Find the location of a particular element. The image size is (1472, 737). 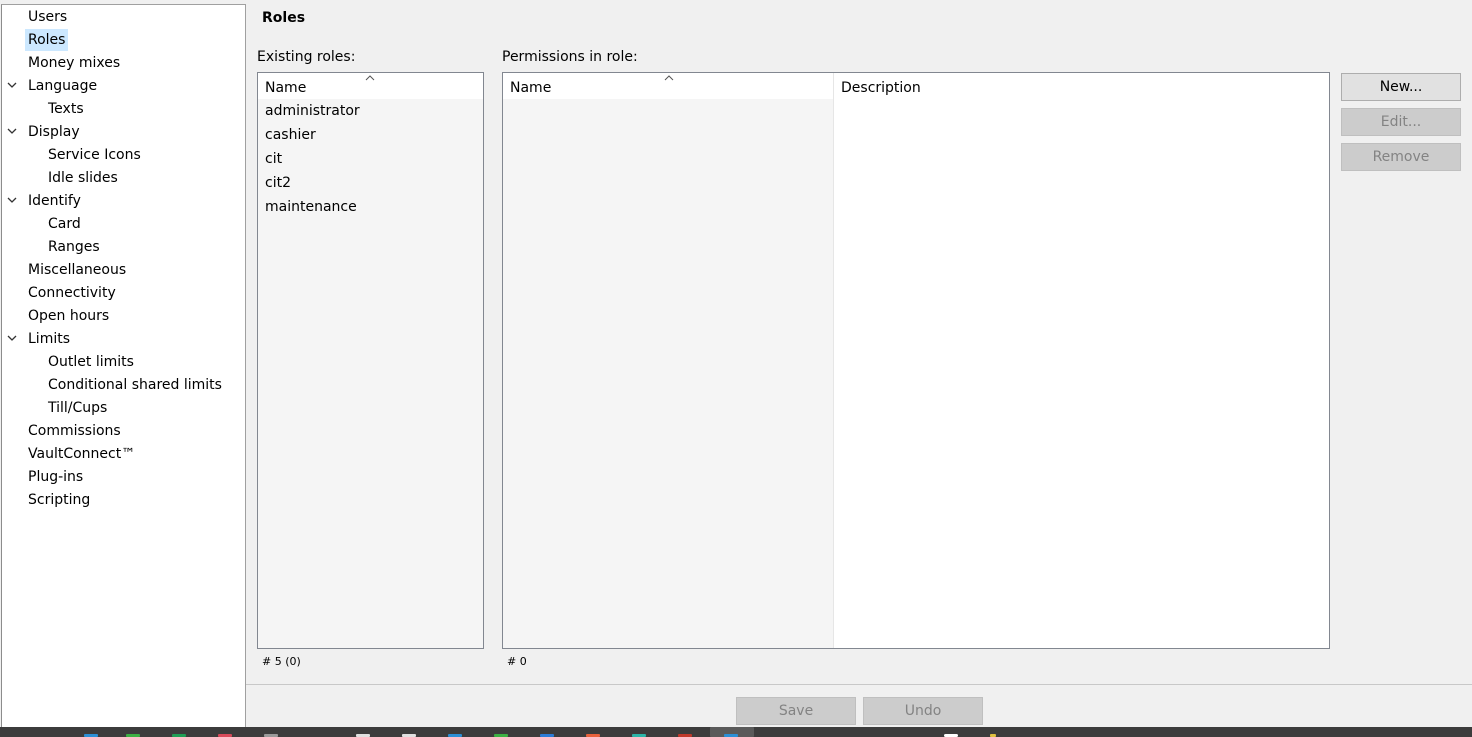

nav-item-label: Money mixes is located at coordinates (74, 63).